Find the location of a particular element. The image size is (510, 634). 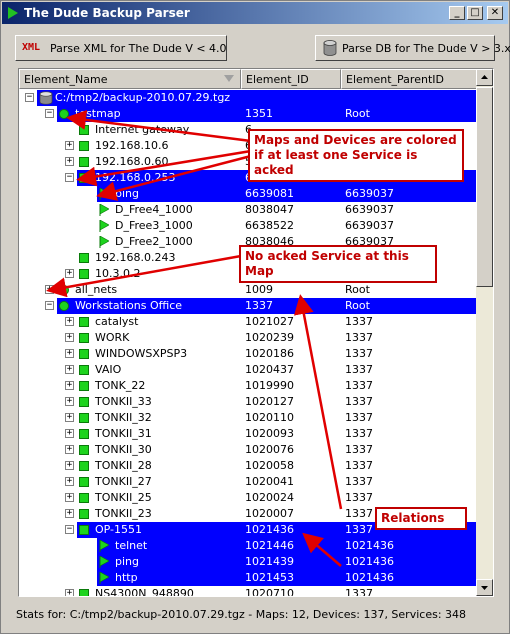

device-row: + TONKII_28 1020058 1337 is located at coordinates (248, 466).